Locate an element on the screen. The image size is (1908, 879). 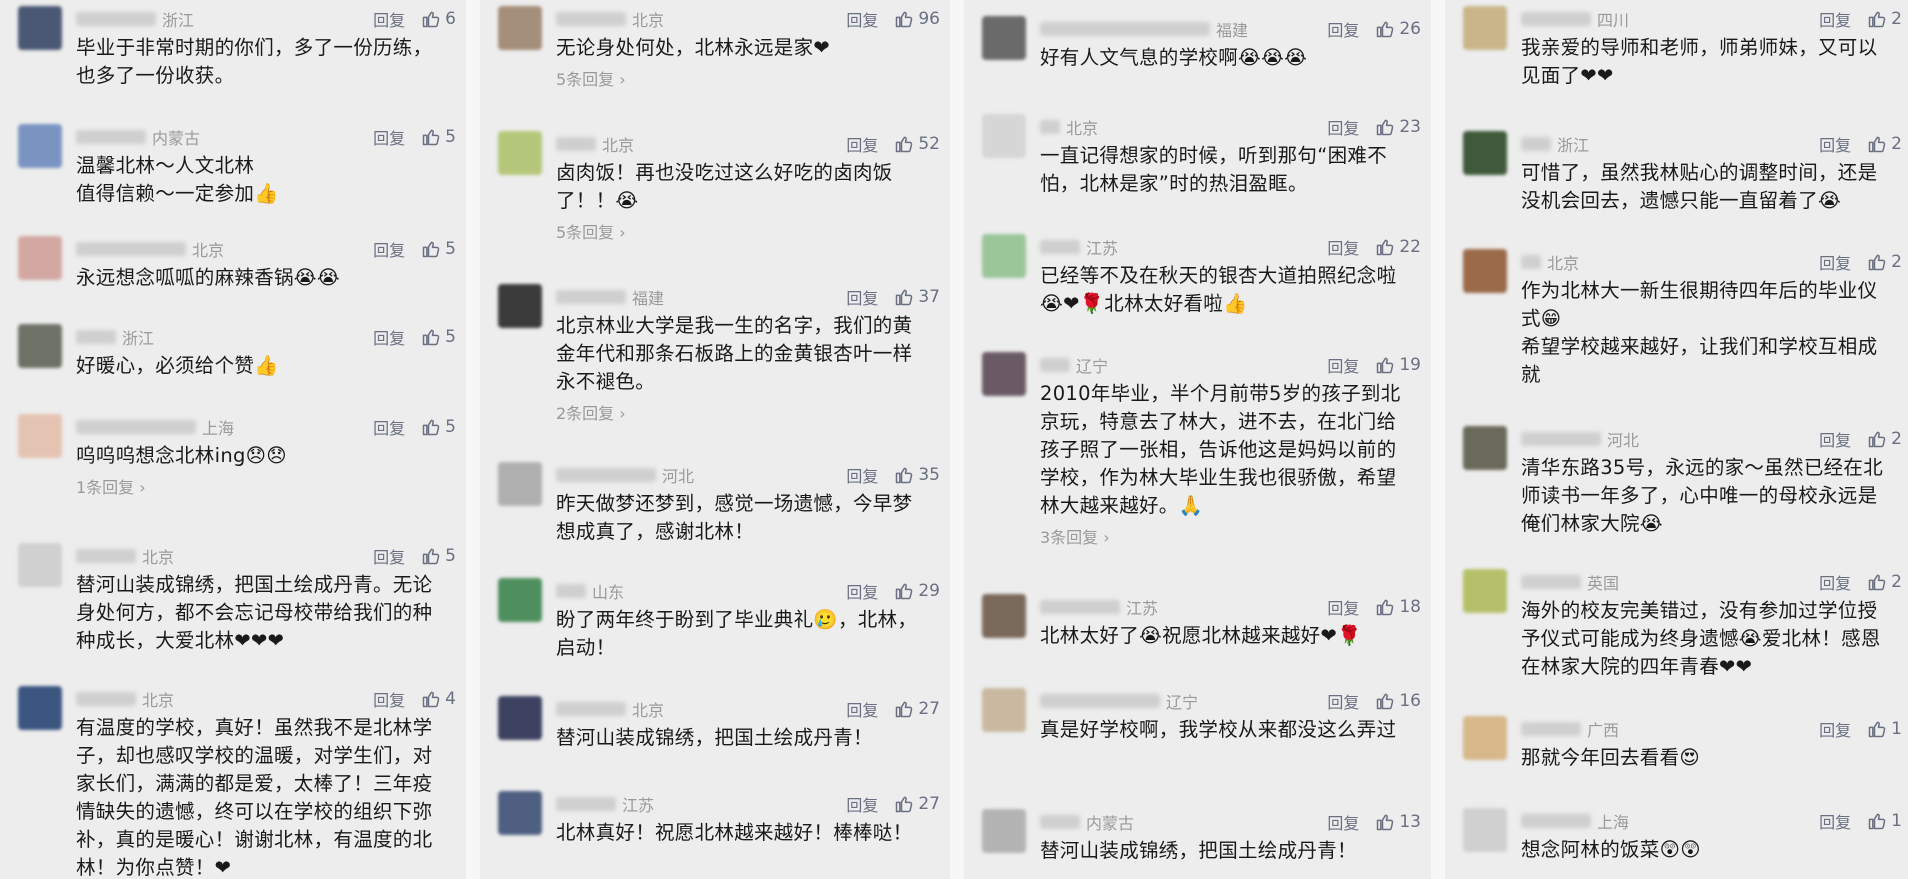
like-button: 37 is located at coordinates (917, 297).